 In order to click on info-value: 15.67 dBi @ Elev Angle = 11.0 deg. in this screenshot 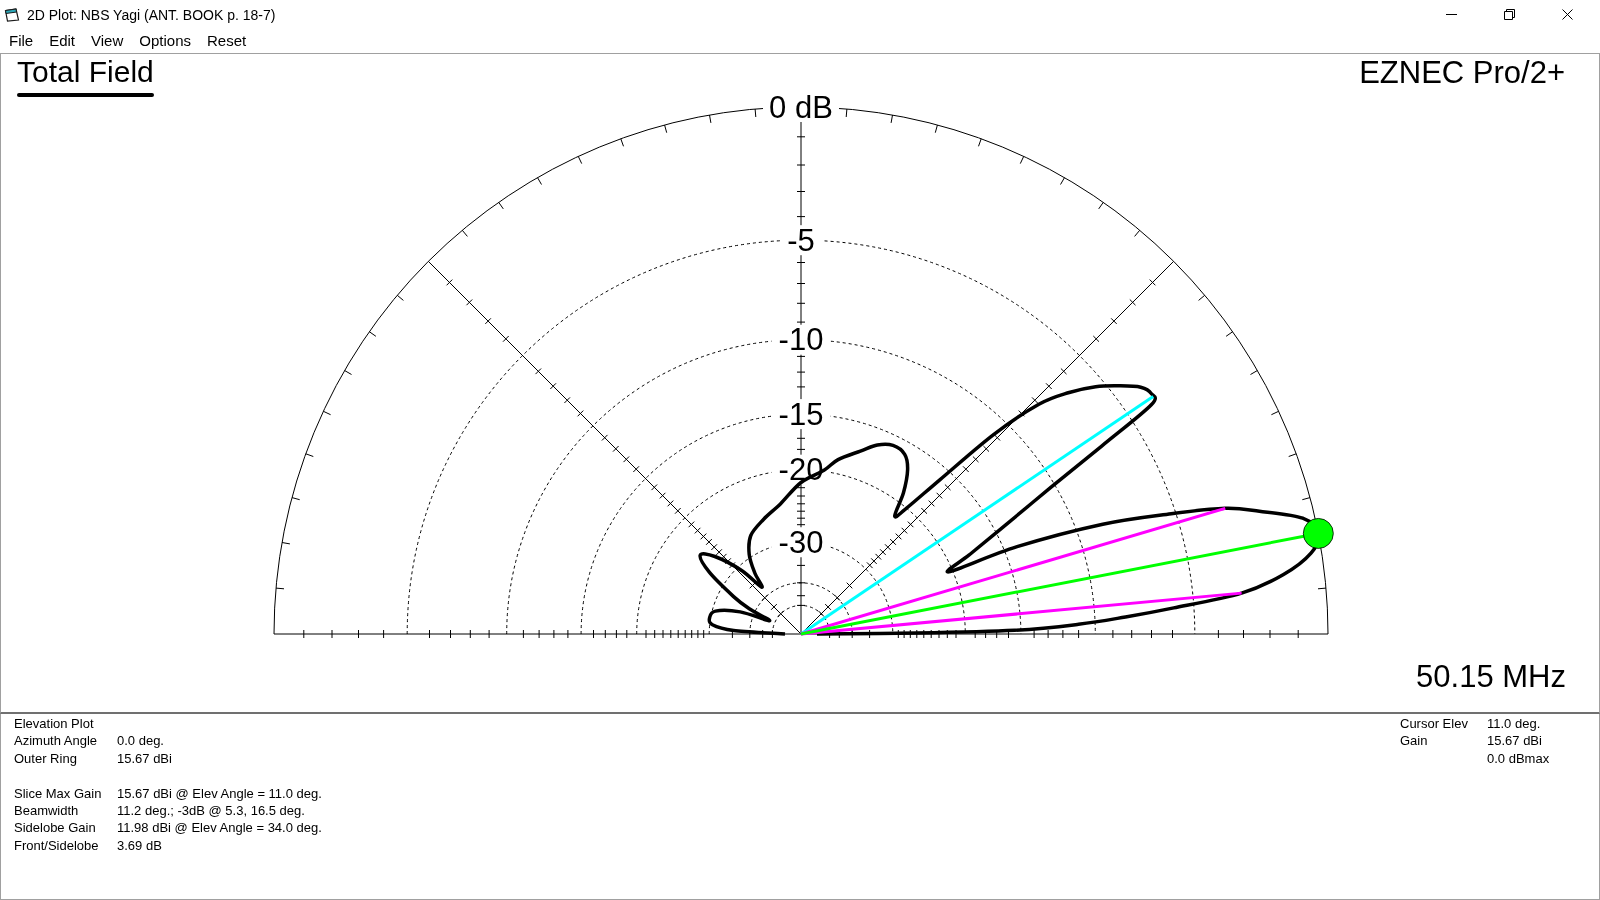, I will do `click(219, 793)`.